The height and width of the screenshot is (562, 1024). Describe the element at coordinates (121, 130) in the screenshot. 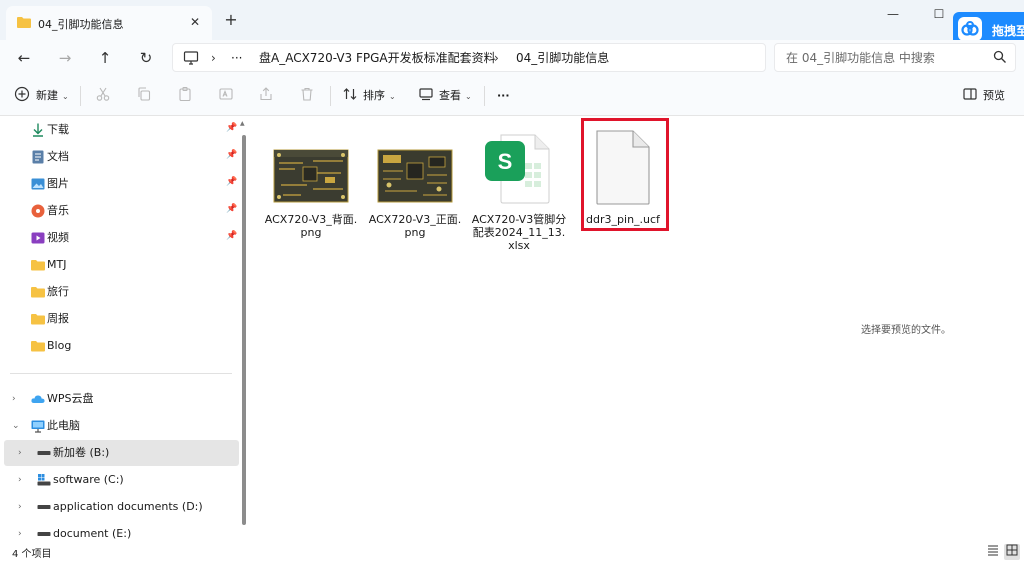

I see `sidebar-item-downloads: 下载 📌` at that location.